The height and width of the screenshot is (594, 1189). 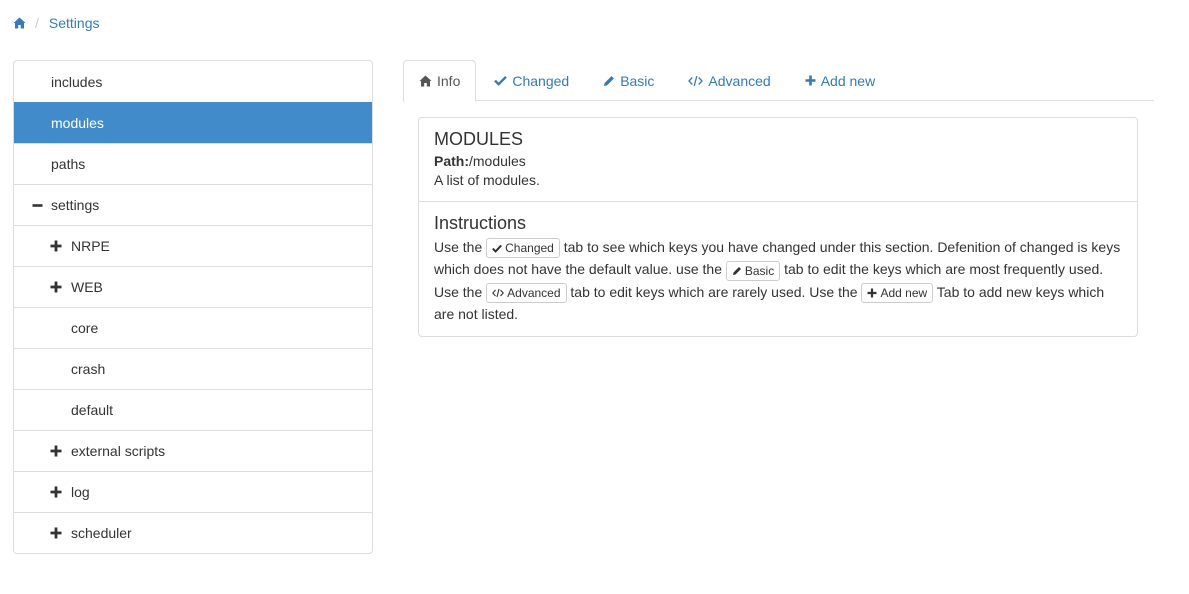 I want to click on tree-item-scheduler: scheduler, so click(x=193, y=532).